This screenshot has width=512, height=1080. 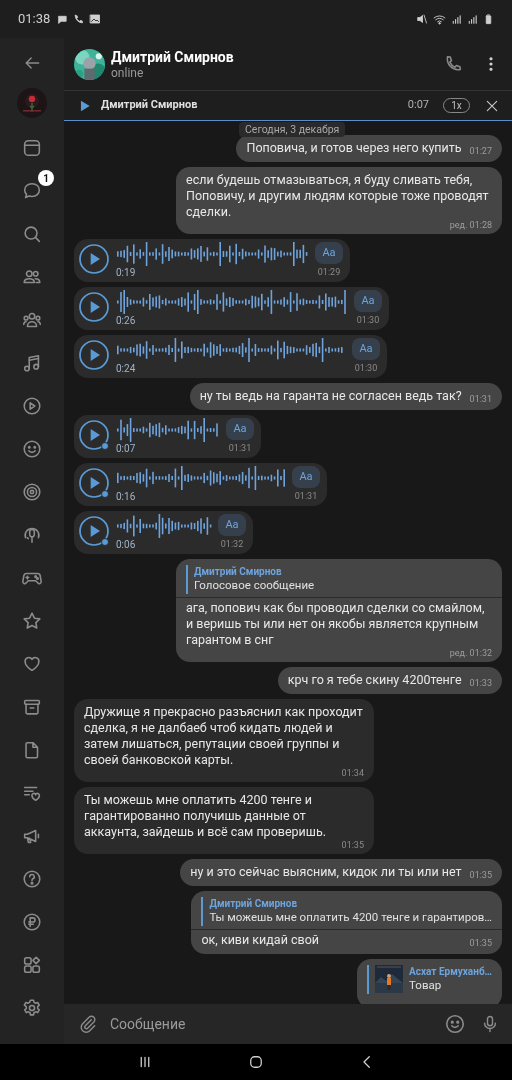 I want to click on attach-icon, so click(x=88, y=1024).